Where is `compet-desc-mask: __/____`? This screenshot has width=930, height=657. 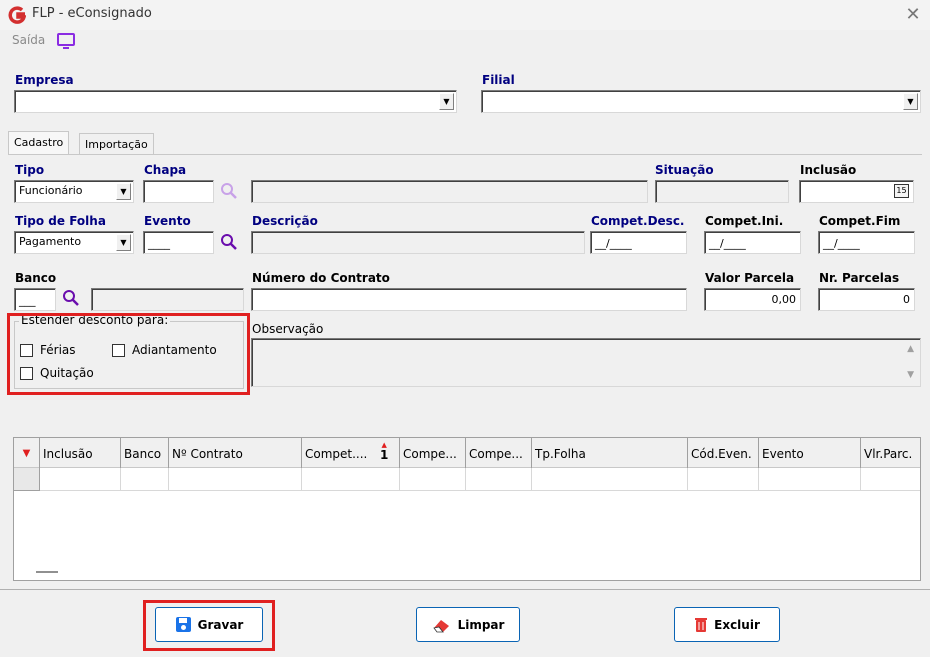 compet-desc-mask: __/____ is located at coordinates (613, 243).